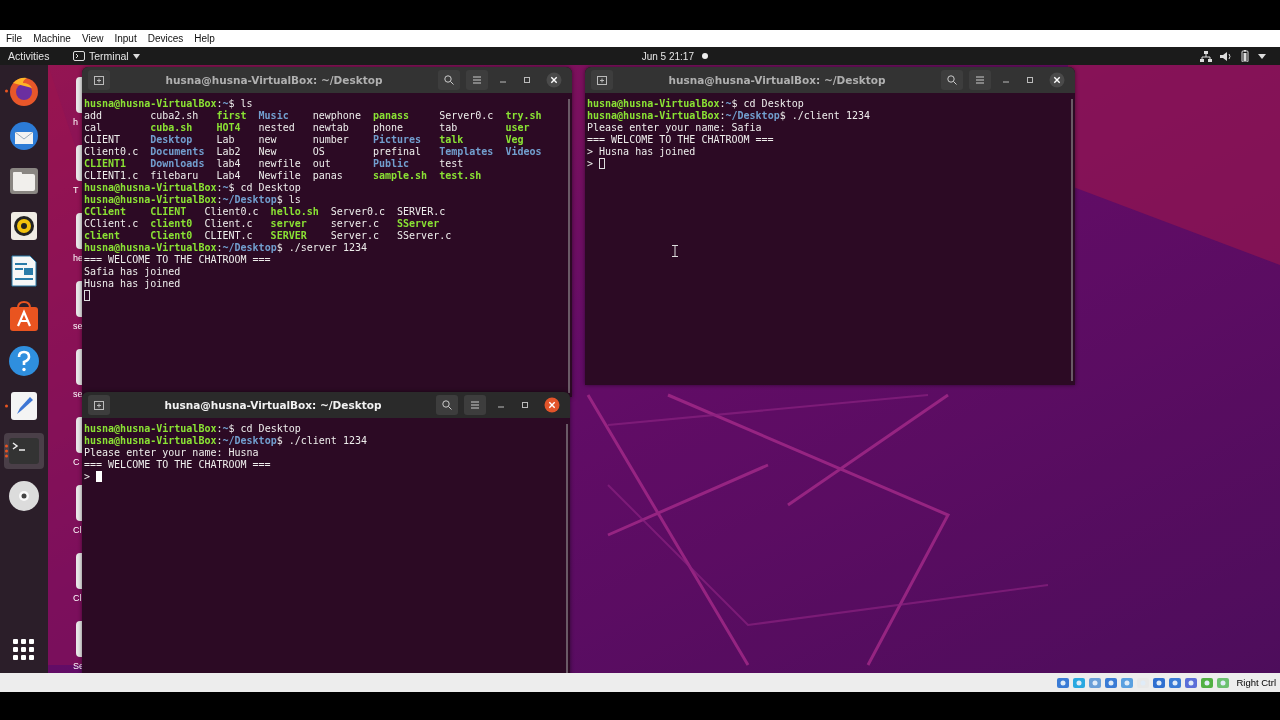 The height and width of the screenshot is (720, 1280). What do you see at coordinates (40, 56) in the screenshot?
I see `activities-button: Activities` at bounding box center [40, 56].